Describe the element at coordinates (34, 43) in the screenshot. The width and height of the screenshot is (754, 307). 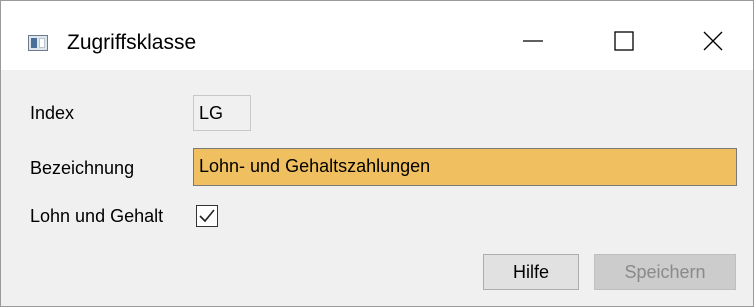
I see `app-icon-pane-left` at that location.